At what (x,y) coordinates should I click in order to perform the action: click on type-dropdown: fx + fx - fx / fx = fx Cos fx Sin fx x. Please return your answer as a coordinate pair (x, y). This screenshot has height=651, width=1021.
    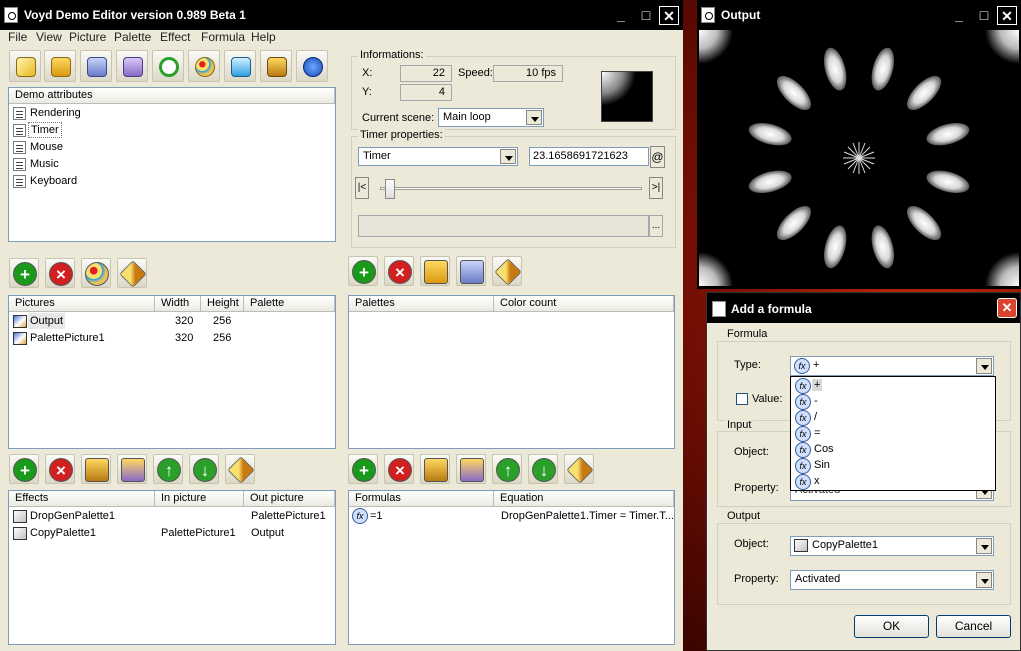
    Looking at the image, I should click on (893, 433).